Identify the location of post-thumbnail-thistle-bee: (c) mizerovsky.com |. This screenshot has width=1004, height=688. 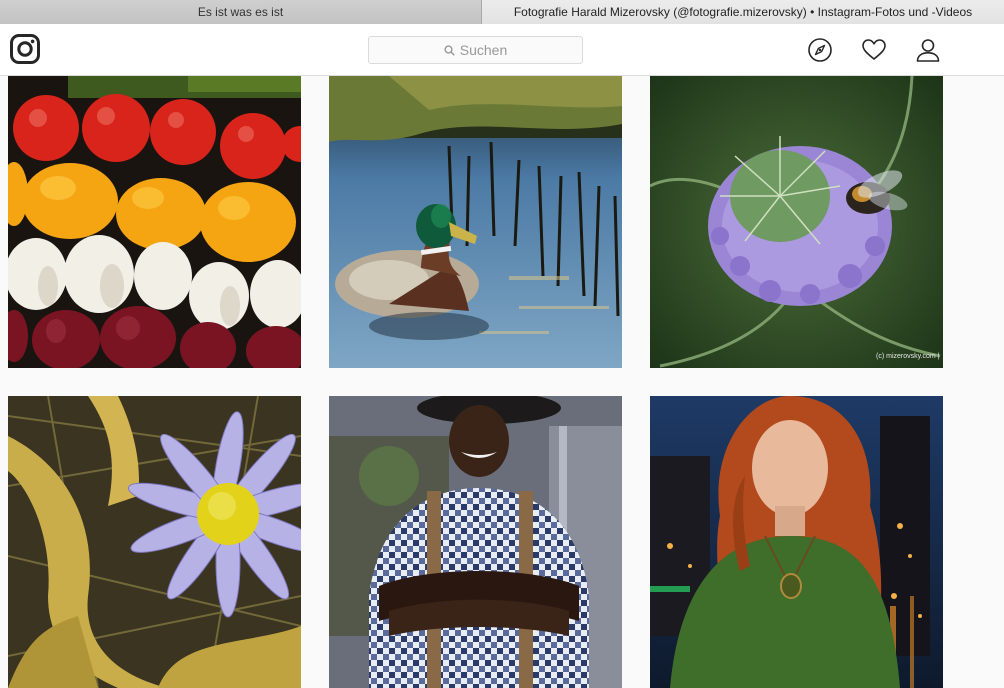
(796, 222).